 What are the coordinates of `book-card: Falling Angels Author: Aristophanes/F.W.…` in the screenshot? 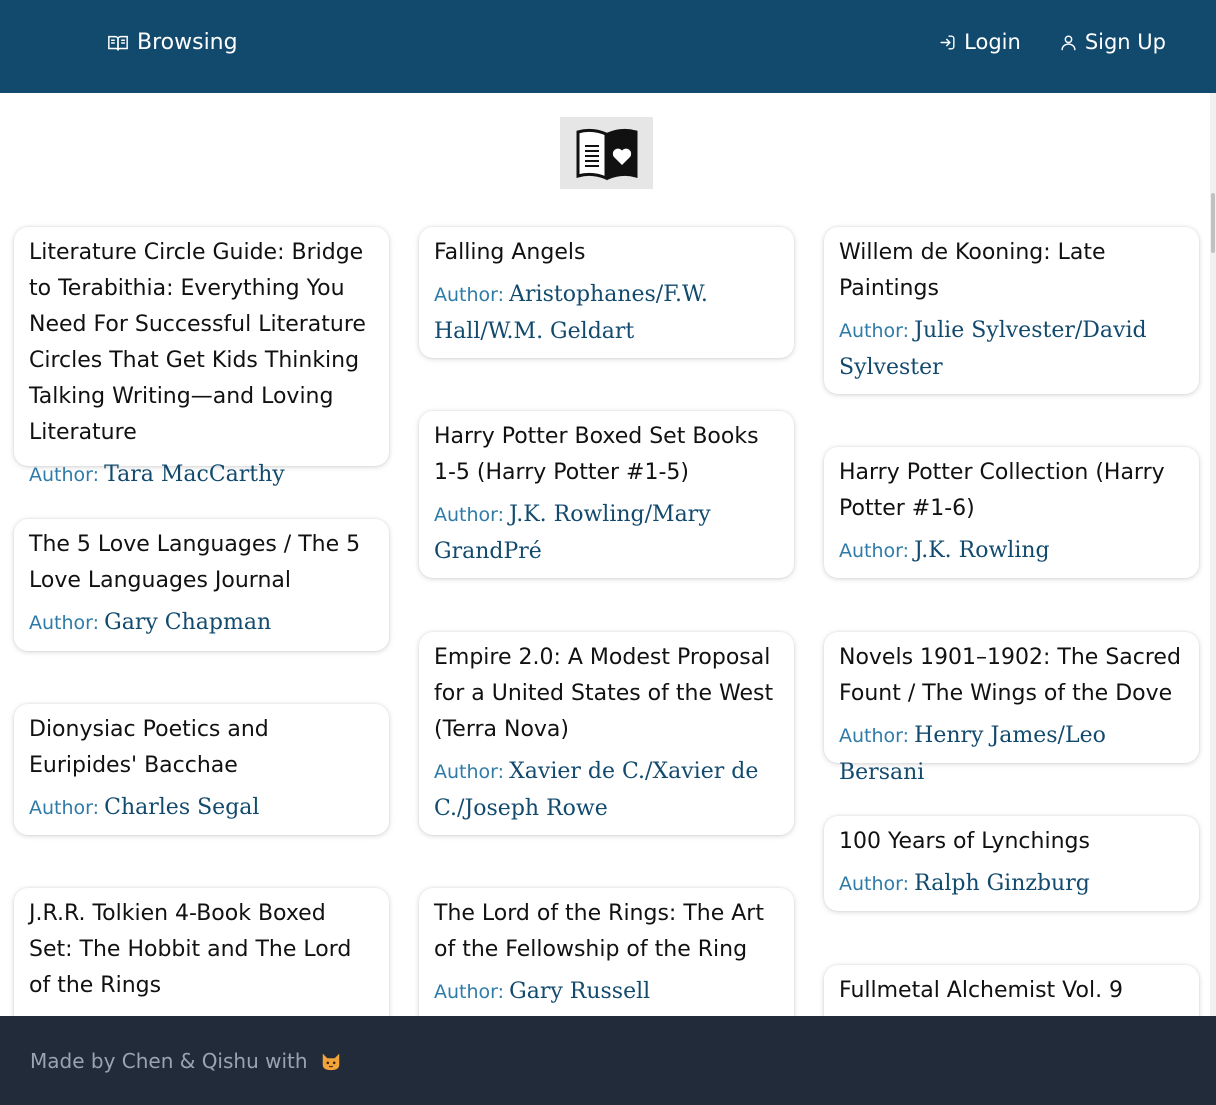 It's located at (606, 292).